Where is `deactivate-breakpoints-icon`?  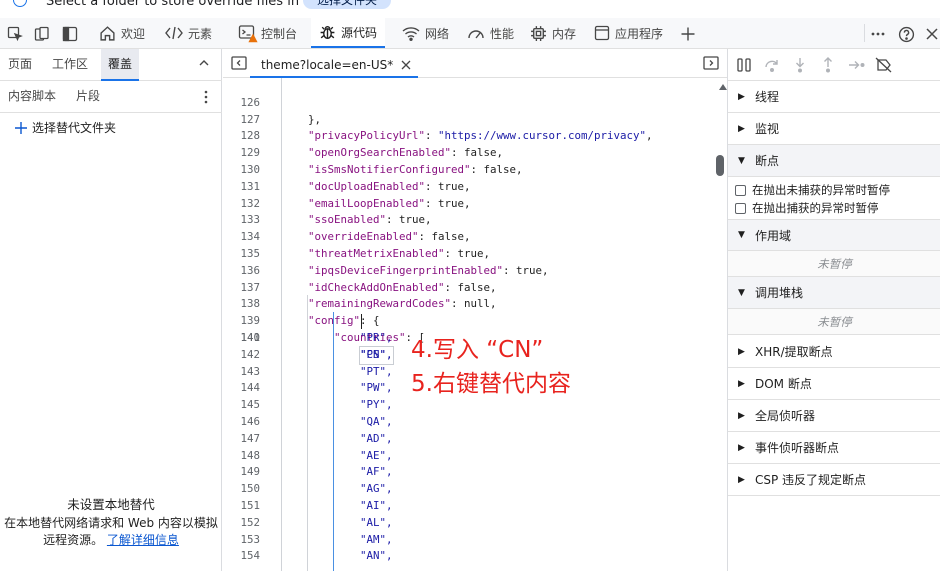
deactivate-breakpoints-icon is located at coordinates (883, 66).